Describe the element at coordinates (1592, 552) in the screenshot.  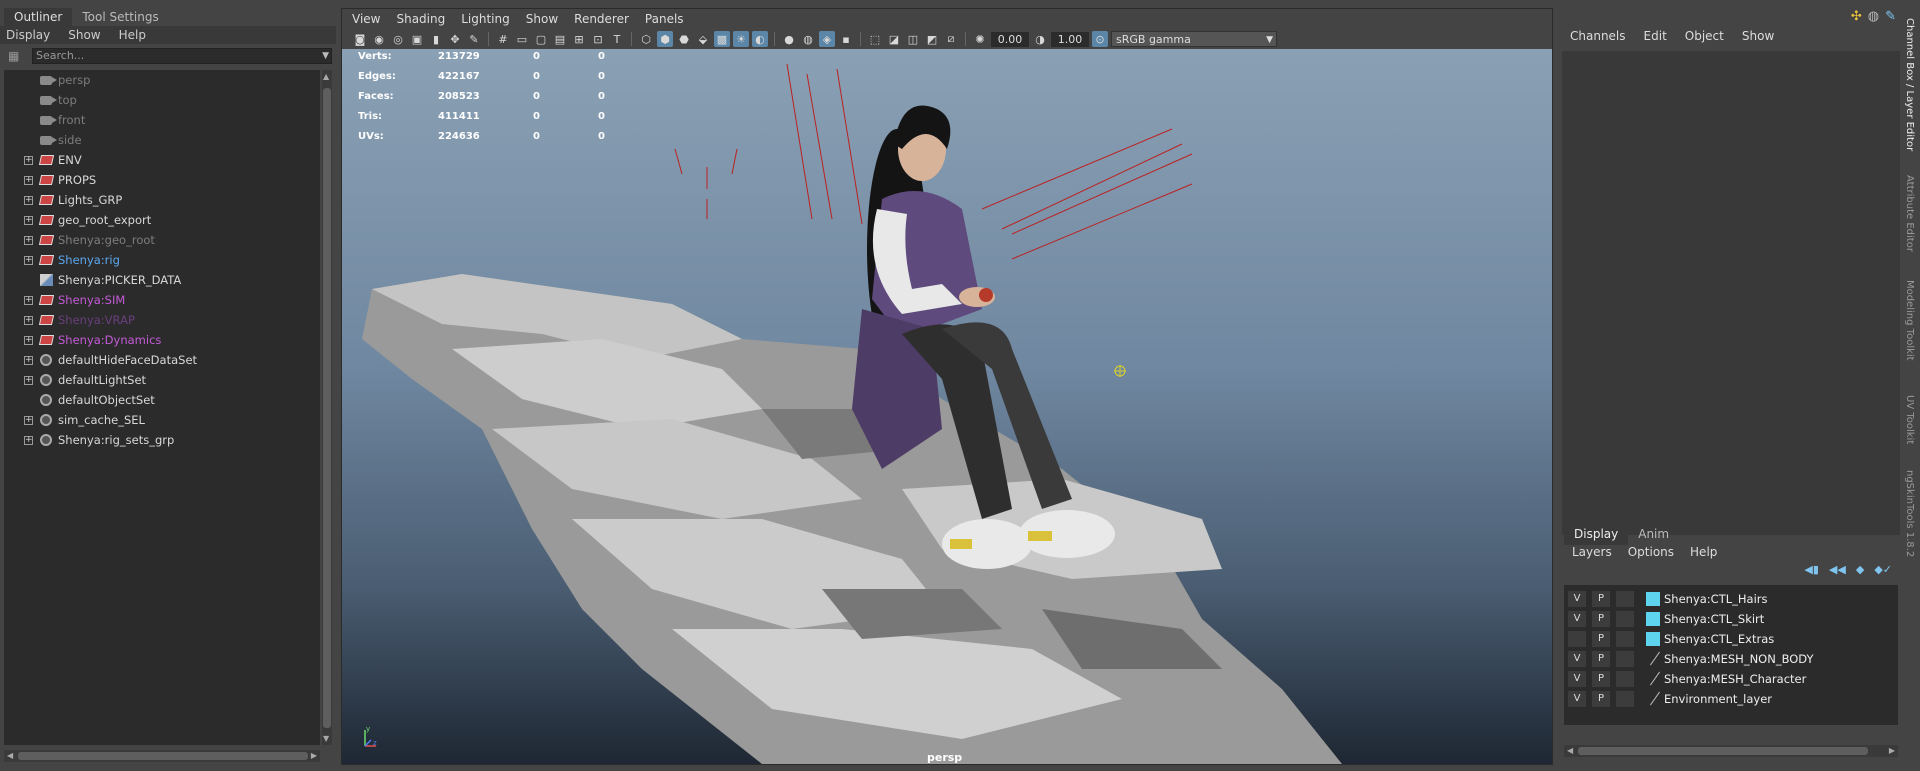
I see `menu-layers: Layers` at that location.